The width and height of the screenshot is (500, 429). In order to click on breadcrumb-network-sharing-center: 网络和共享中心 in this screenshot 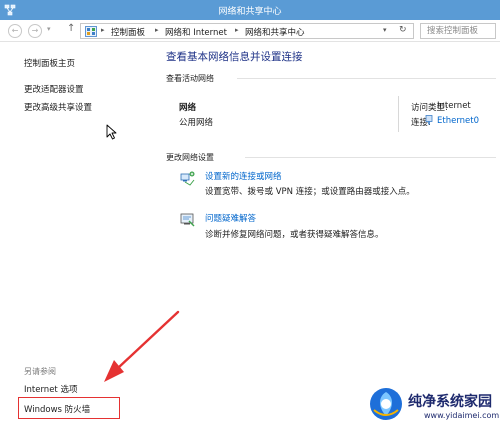, I will do `click(275, 32)`.